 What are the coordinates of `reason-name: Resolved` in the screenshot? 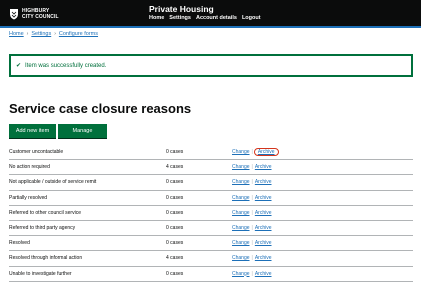 It's located at (19, 243).